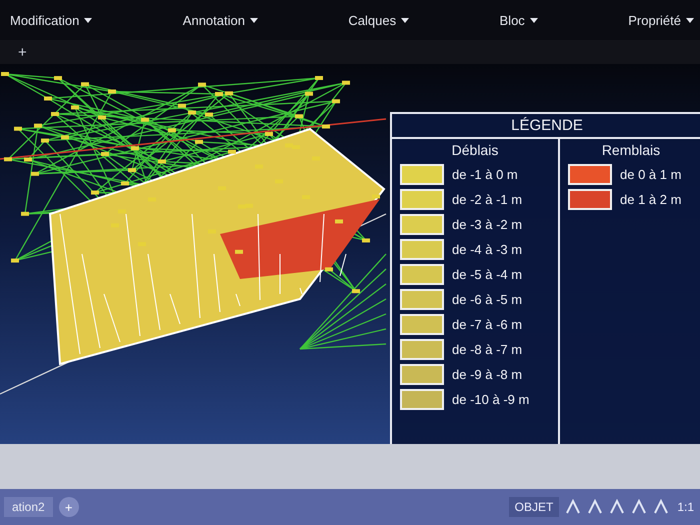  Describe the element at coordinates (487, 199) in the screenshot. I see `legend-label: de -2 à -1 m` at that location.